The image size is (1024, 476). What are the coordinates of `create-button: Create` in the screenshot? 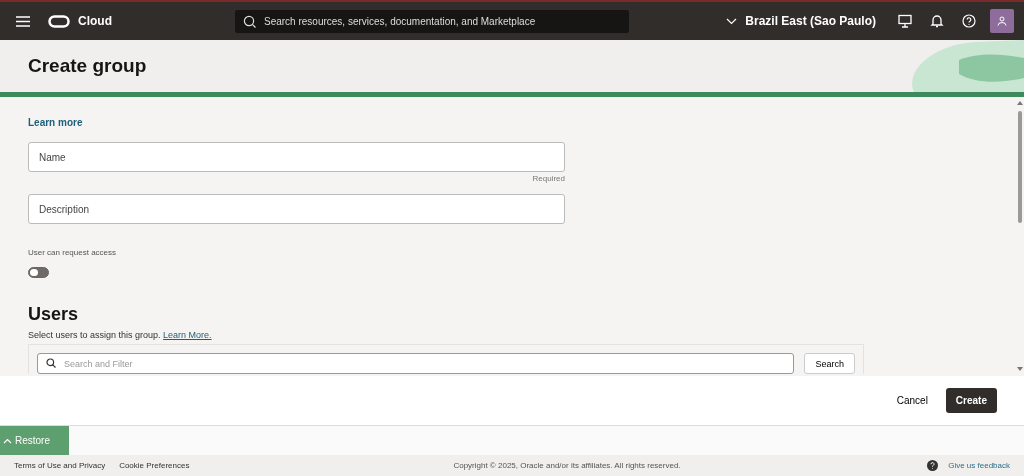 It's located at (971, 400).